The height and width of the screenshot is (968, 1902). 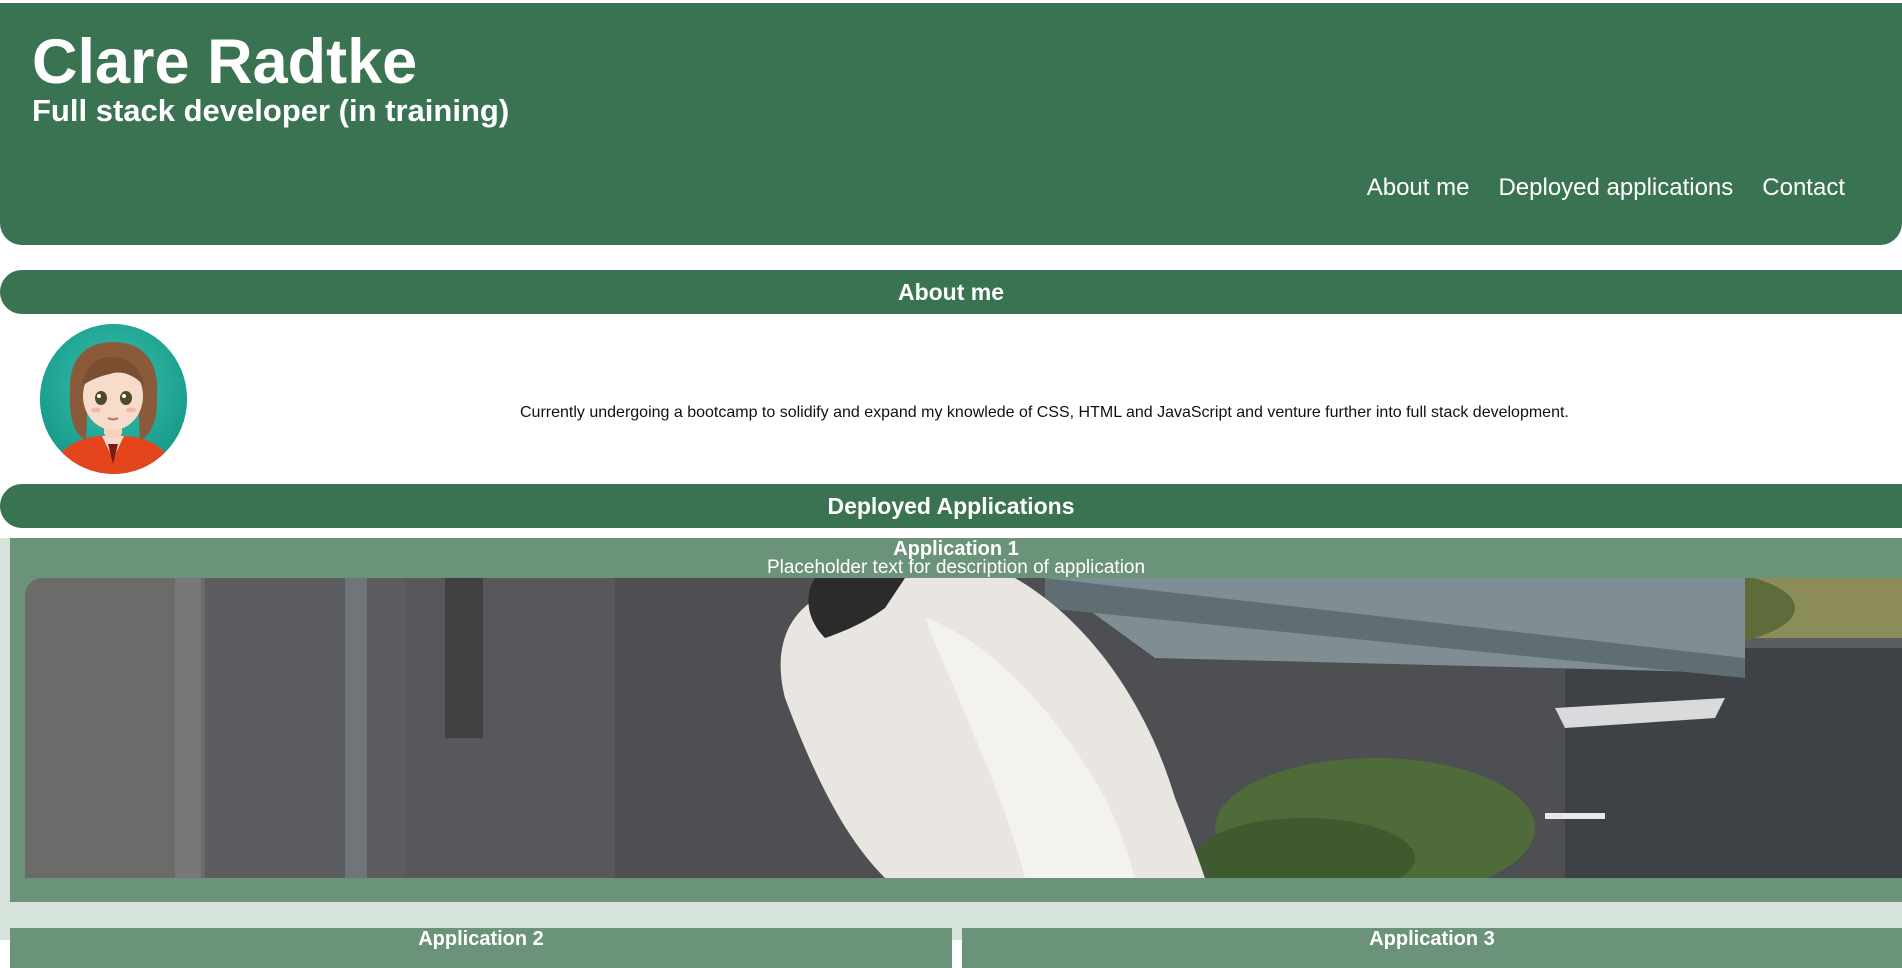 What do you see at coordinates (1432, 939) in the screenshot?
I see `application-3-title: Application 3` at bounding box center [1432, 939].